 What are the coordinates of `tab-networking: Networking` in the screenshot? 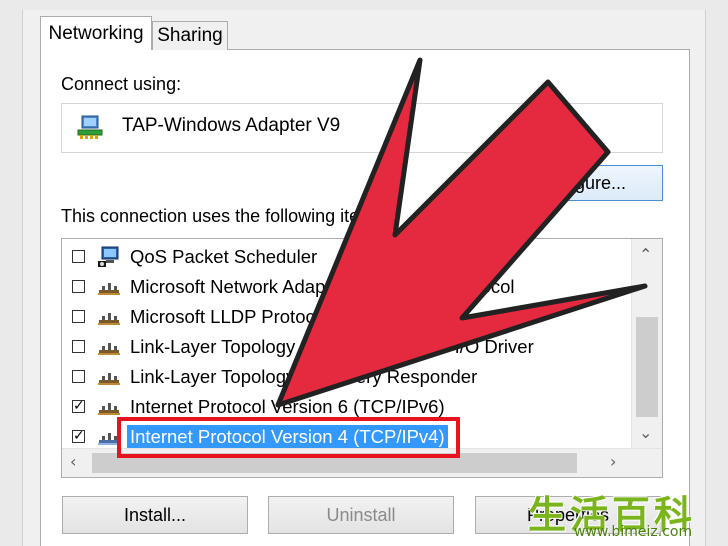 It's located at (96, 33).